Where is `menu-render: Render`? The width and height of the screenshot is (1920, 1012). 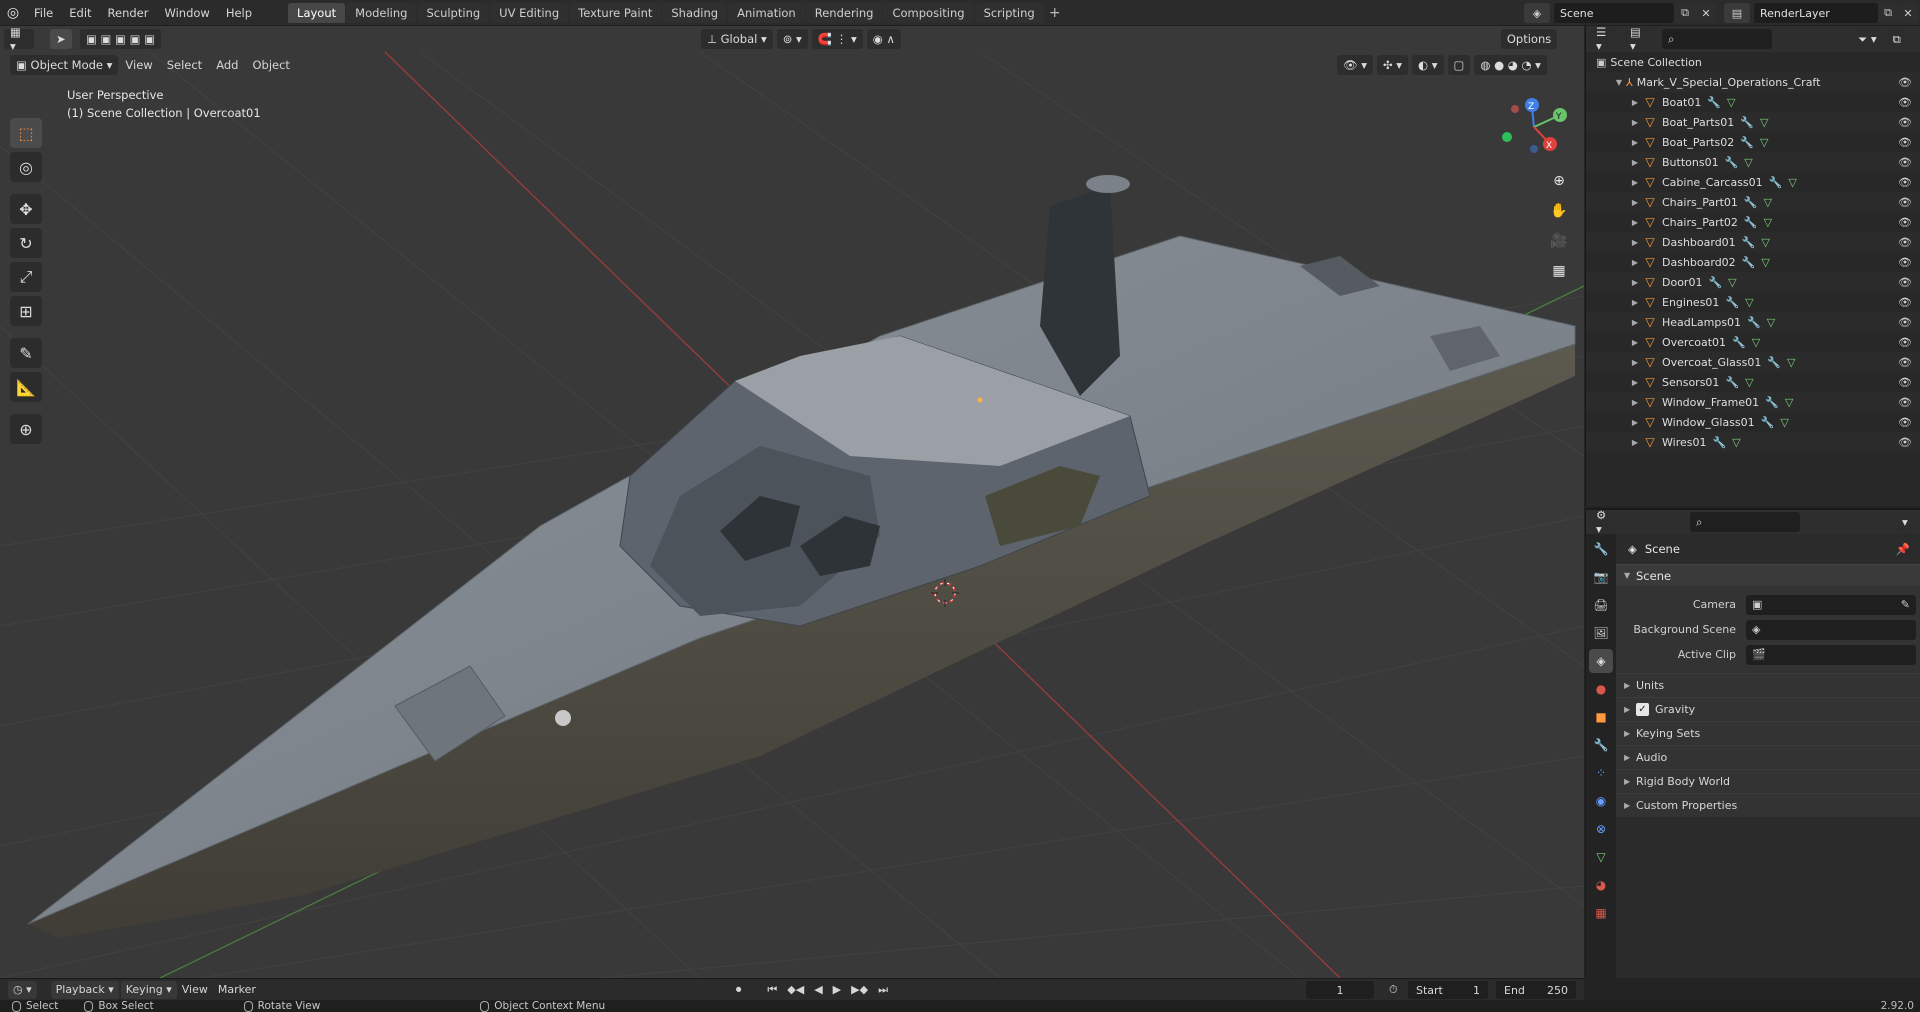
menu-render: Render is located at coordinates (128, 13).